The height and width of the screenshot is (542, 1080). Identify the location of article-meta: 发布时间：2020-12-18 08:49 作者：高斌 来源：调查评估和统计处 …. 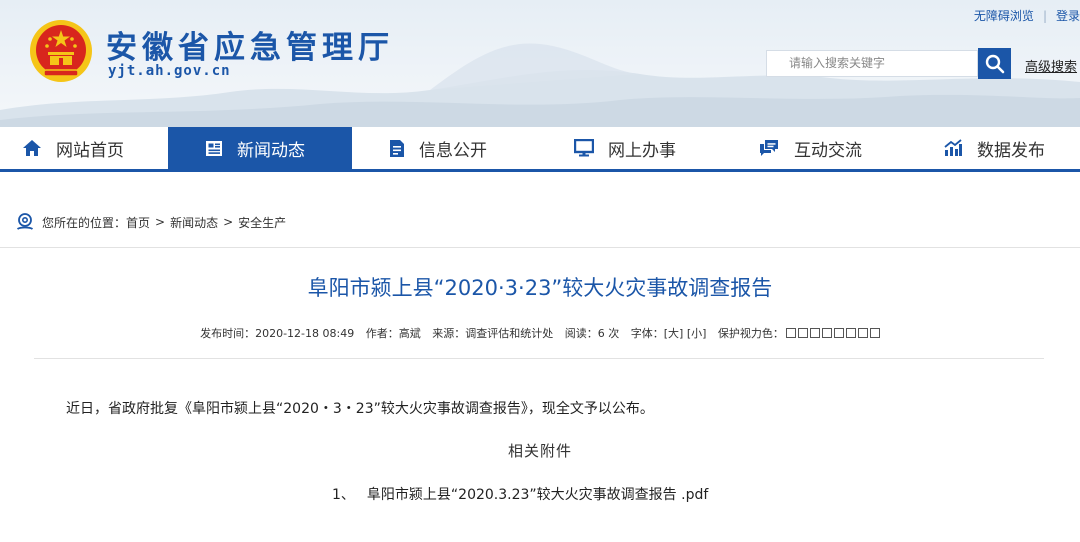
(540, 333).